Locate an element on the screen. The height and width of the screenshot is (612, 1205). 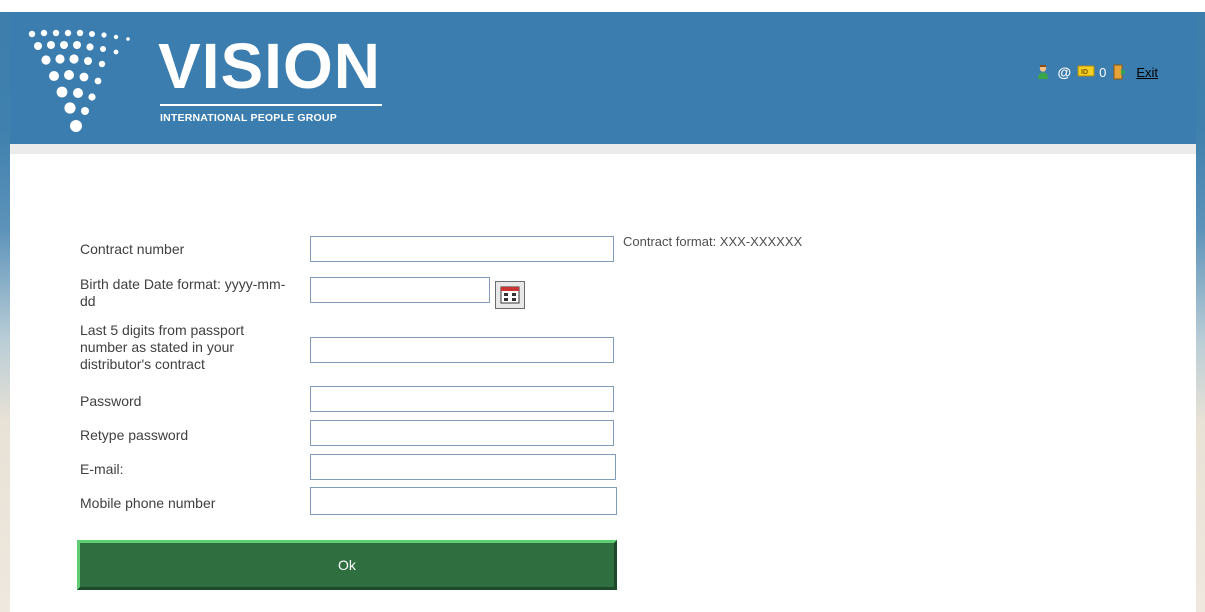
ok-button: Ok is located at coordinates (347, 565).